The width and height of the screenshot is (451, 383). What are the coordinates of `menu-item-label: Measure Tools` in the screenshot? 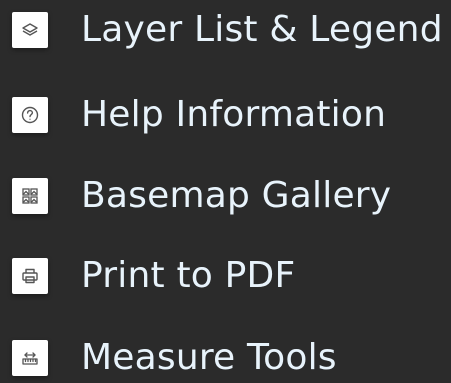 It's located at (209, 358).